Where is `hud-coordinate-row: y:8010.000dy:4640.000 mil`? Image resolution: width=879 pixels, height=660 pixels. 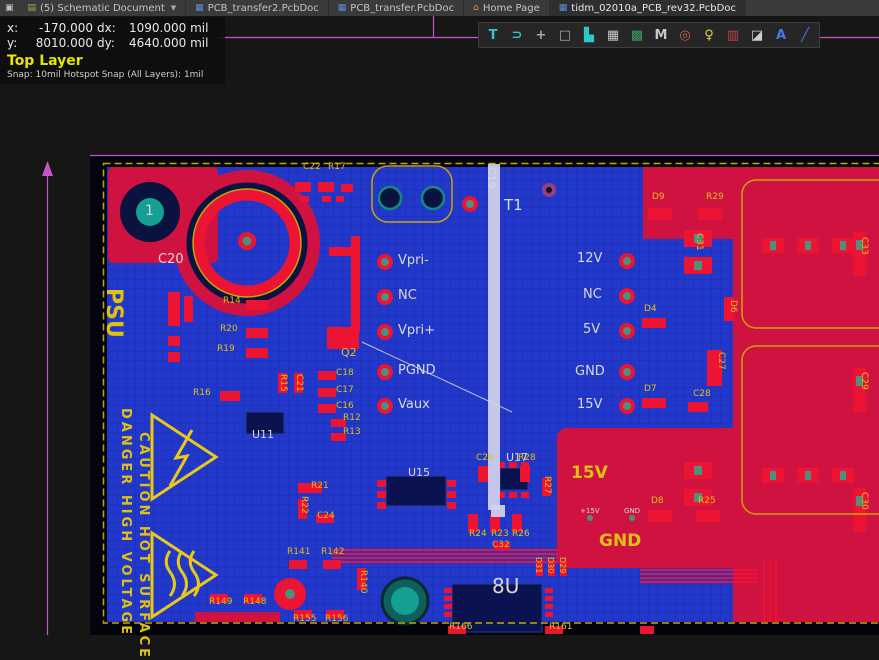 hud-coordinate-row: y:8010.000dy:4640.000 mil is located at coordinates (111, 43).